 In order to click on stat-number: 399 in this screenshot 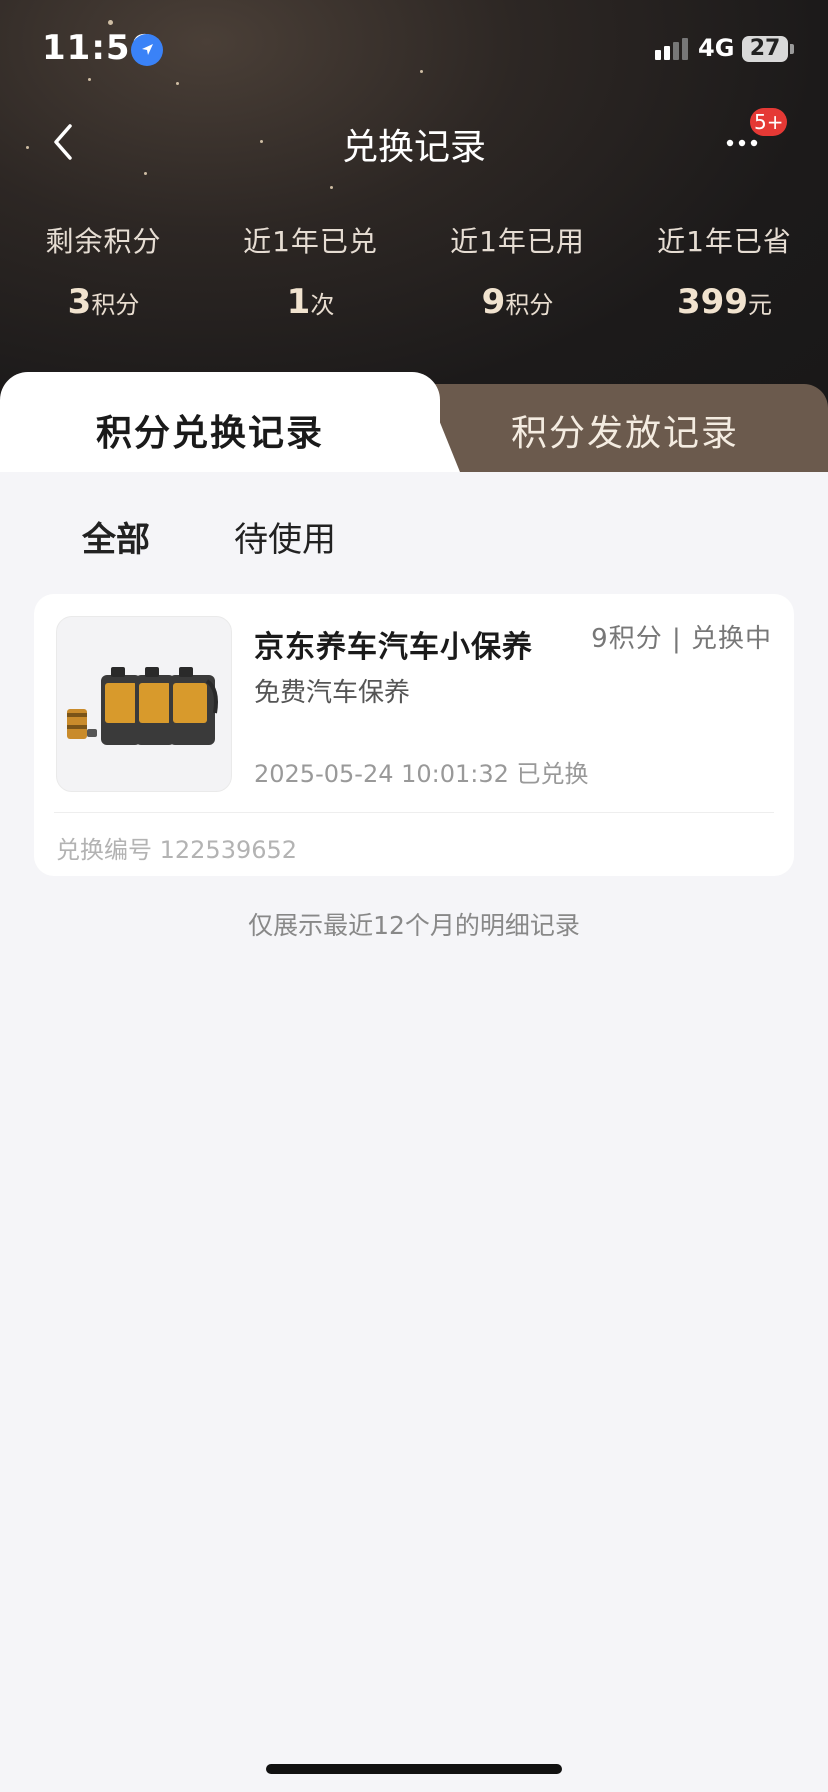, I will do `click(712, 302)`.